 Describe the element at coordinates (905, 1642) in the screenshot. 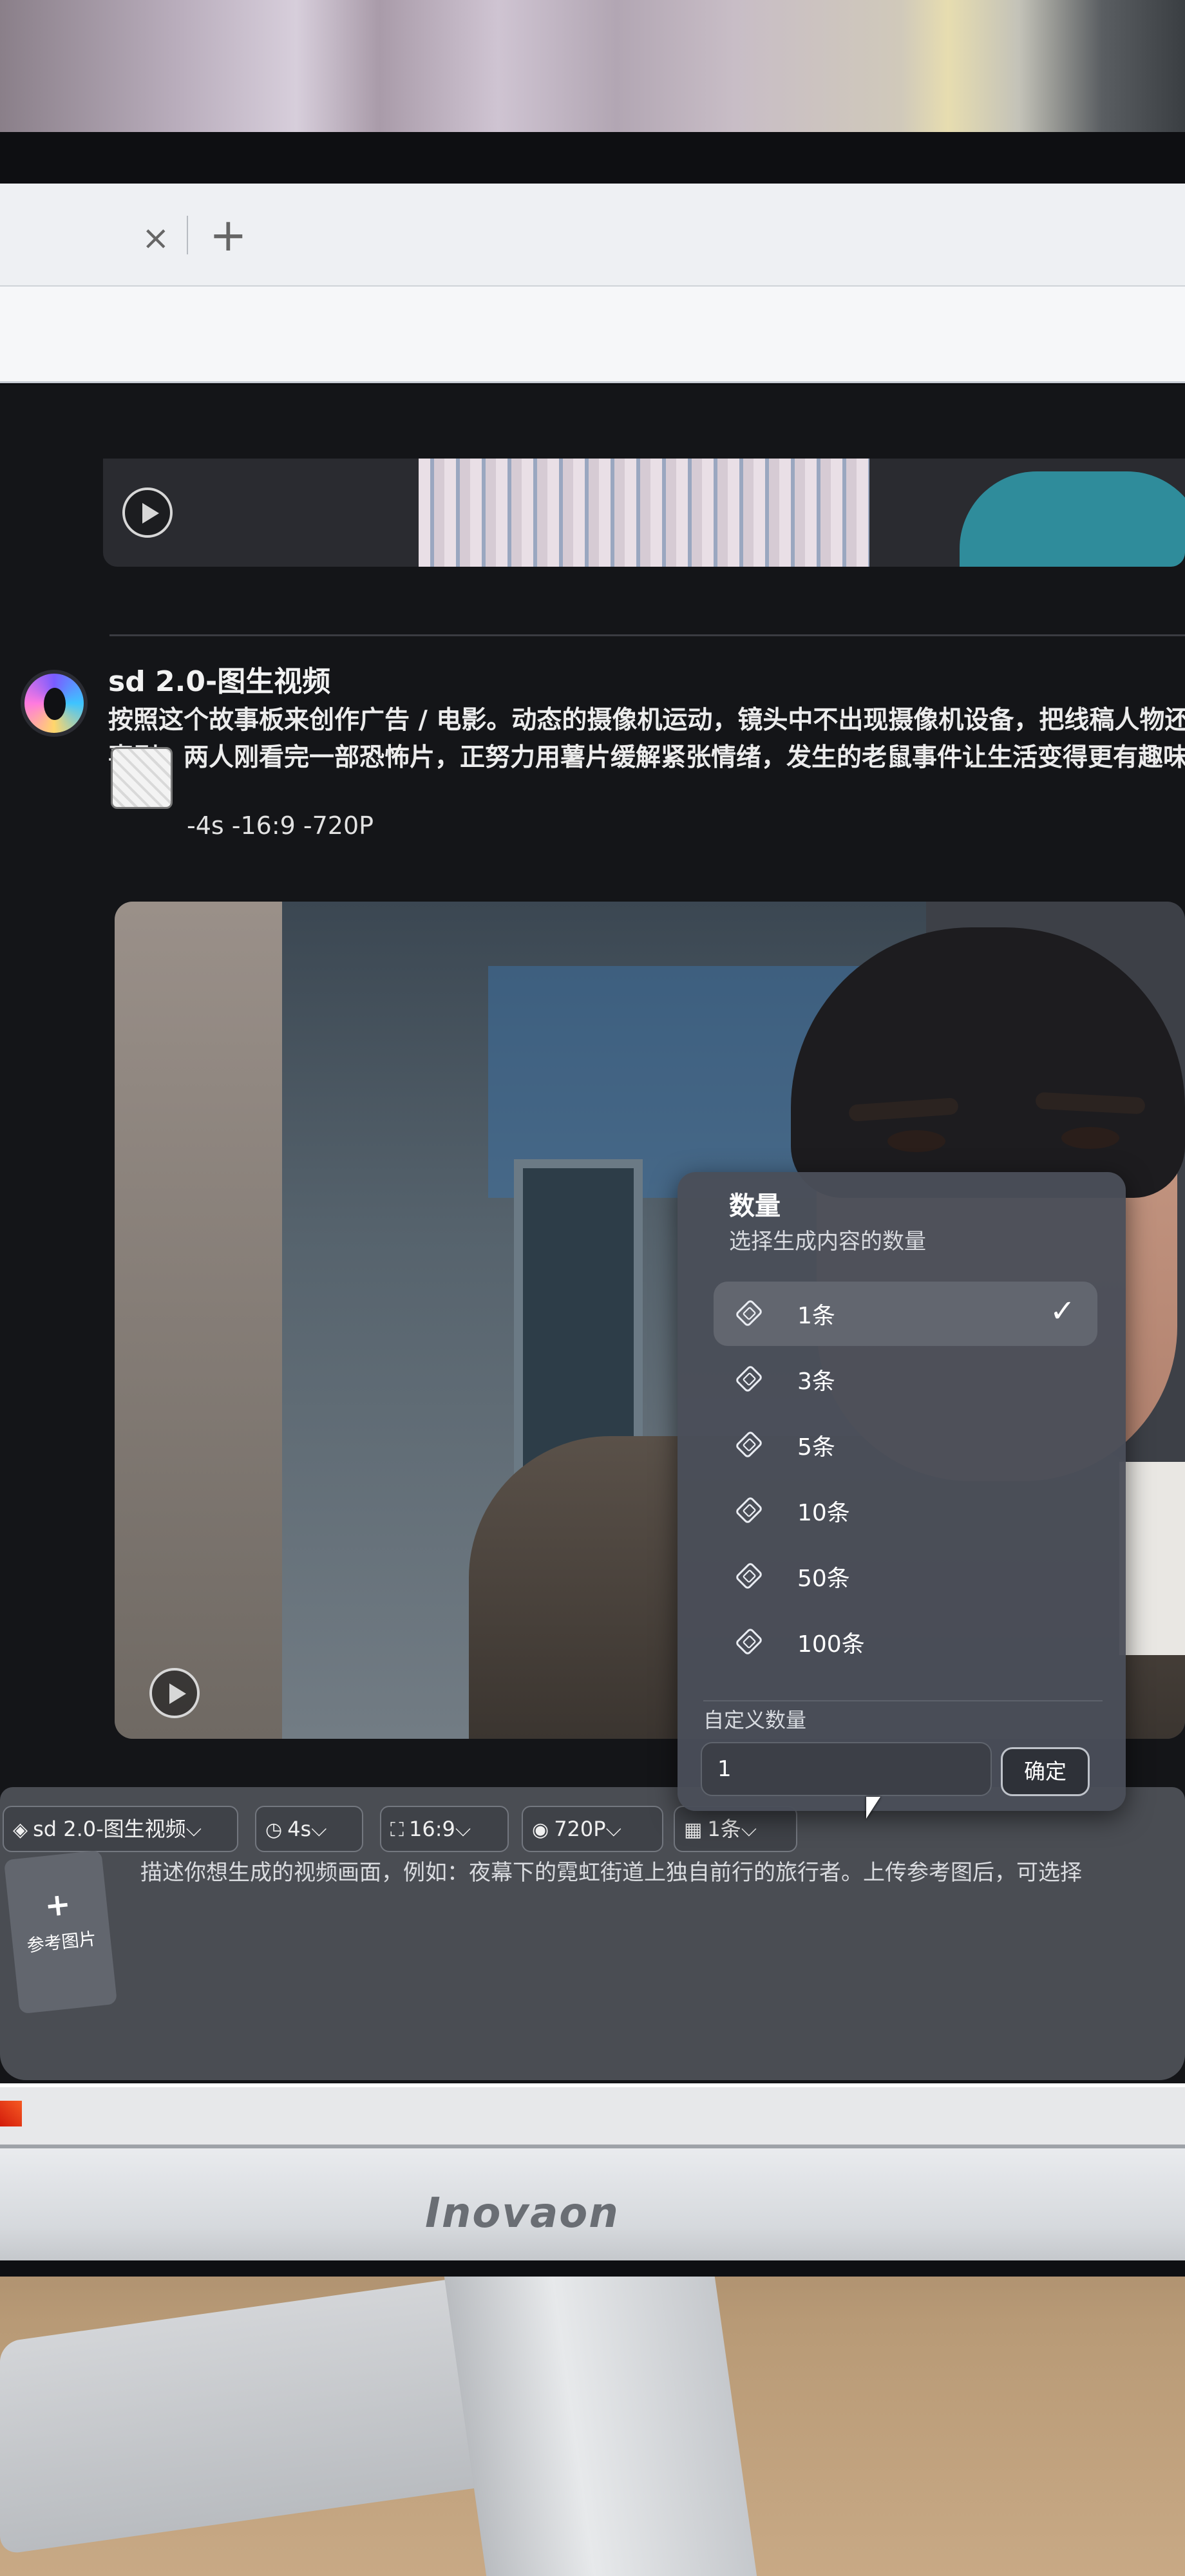

I see `quantity-option-100: 100条` at that location.